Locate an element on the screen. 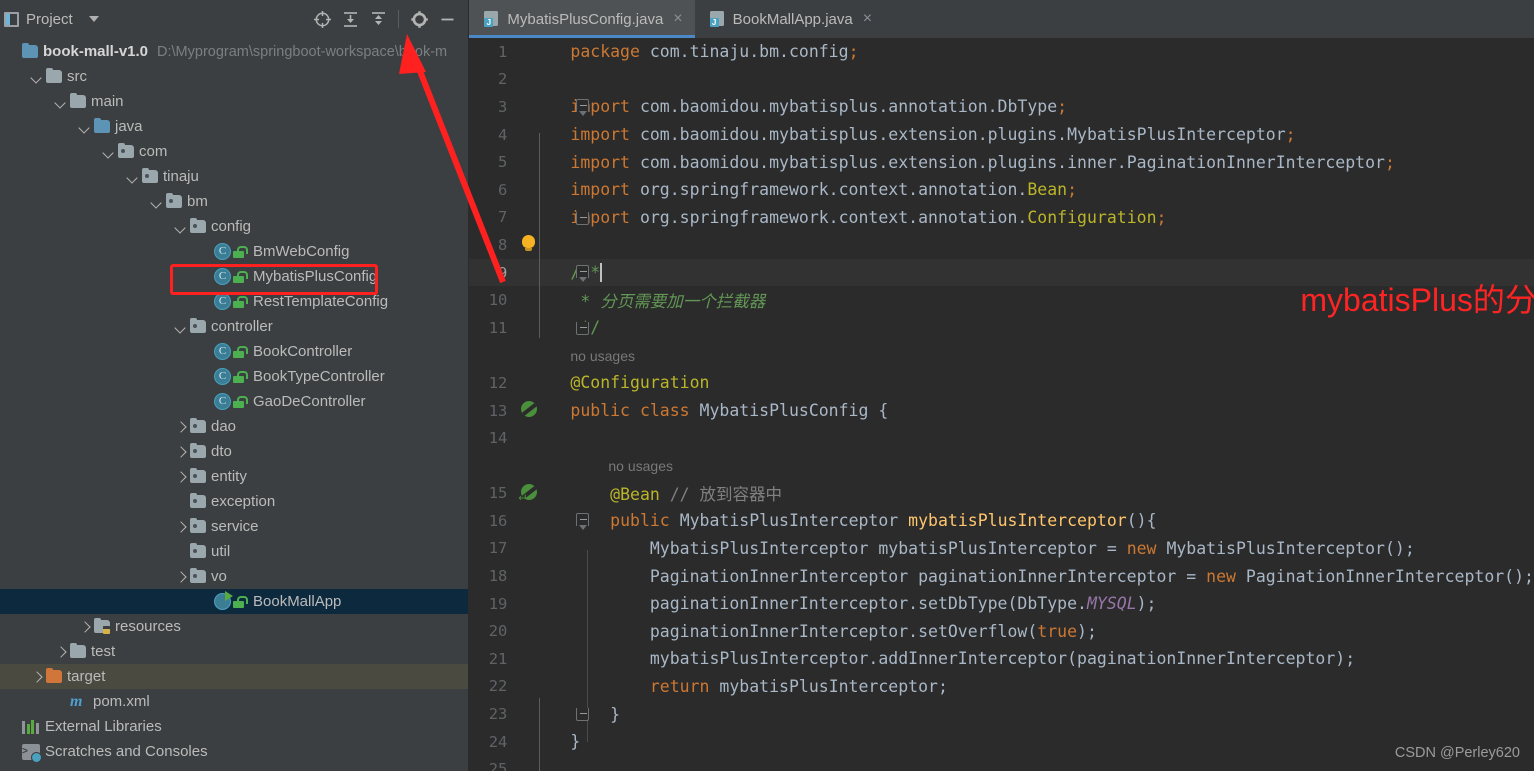 The image size is (1534, 771). gear-icon is located at coordinates (419, 19).